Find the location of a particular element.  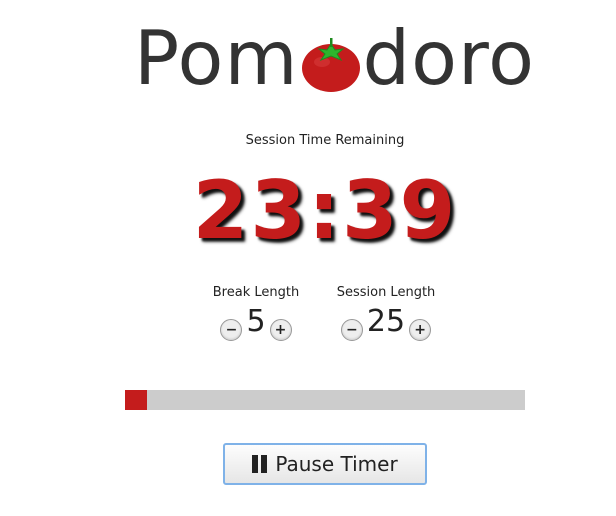

progress-fill is located at coordinates (136, 400).